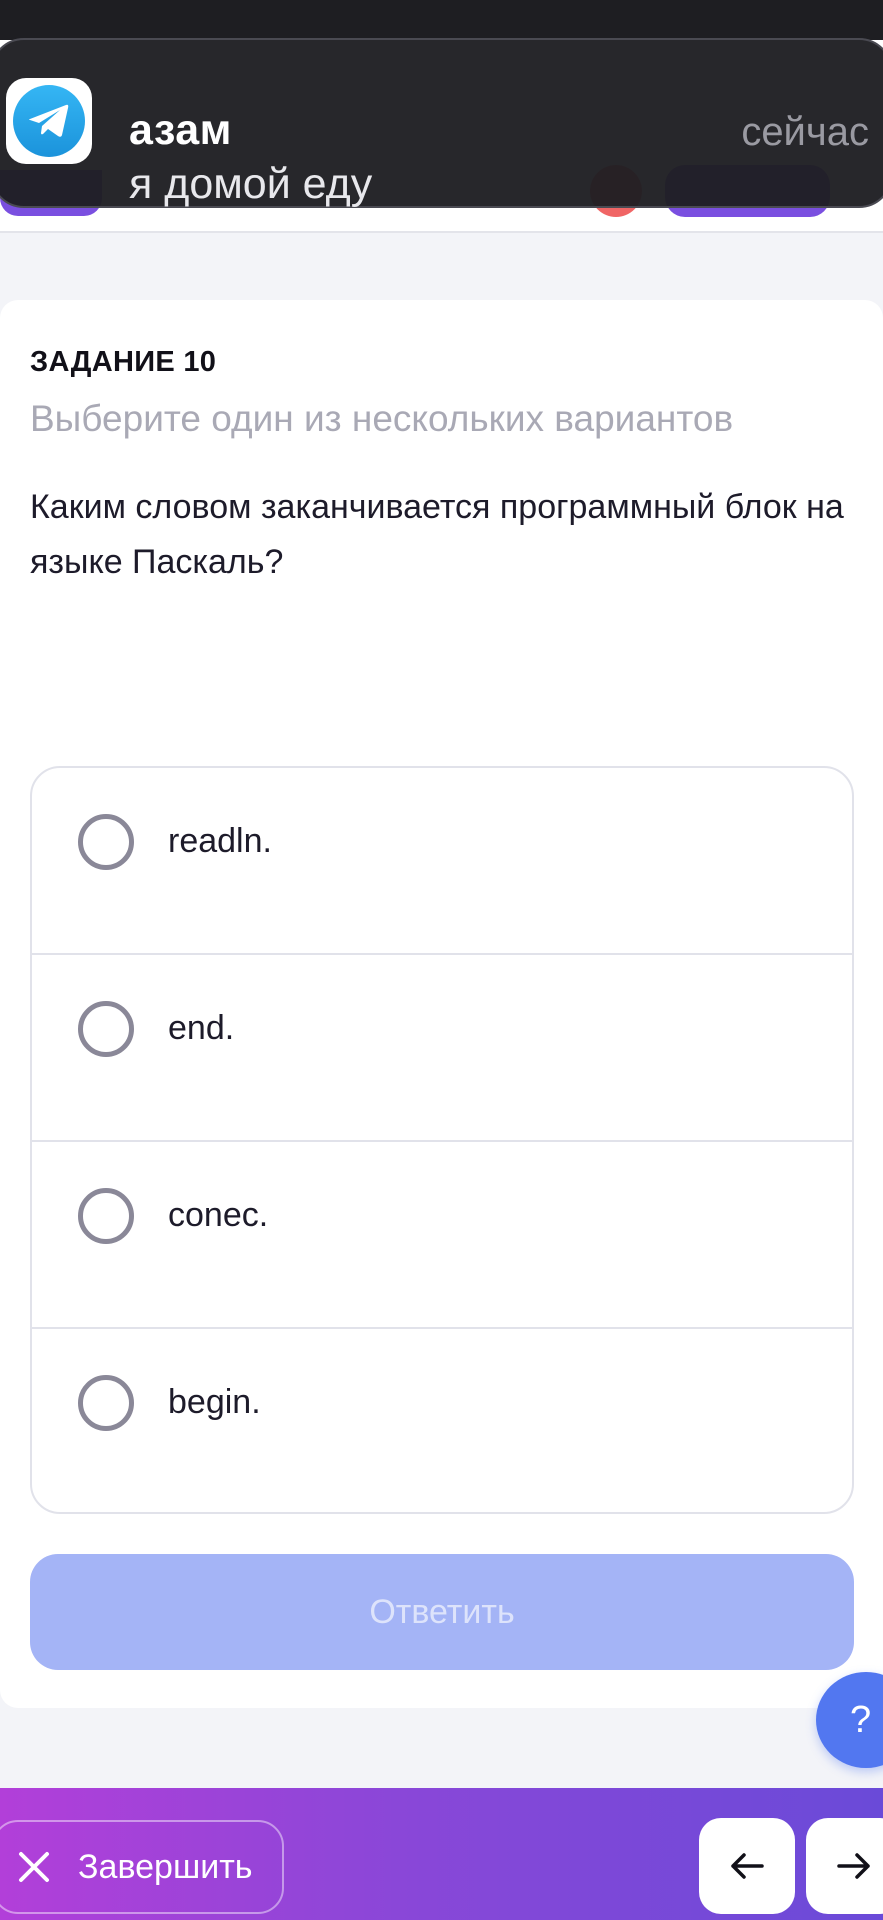 The image size is (883, 1920). I want to click on status-bar, so click(441, 20).